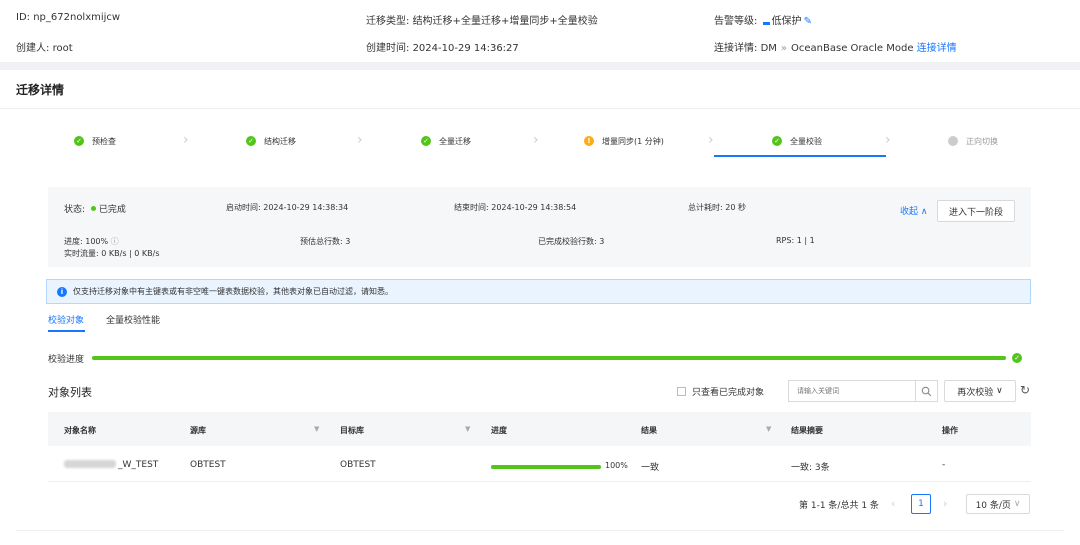 The image size is (1080, 545). Describe the element at coordinates (616, 465) in the screenshot. I see `row-progress-text: 100%` at that location.